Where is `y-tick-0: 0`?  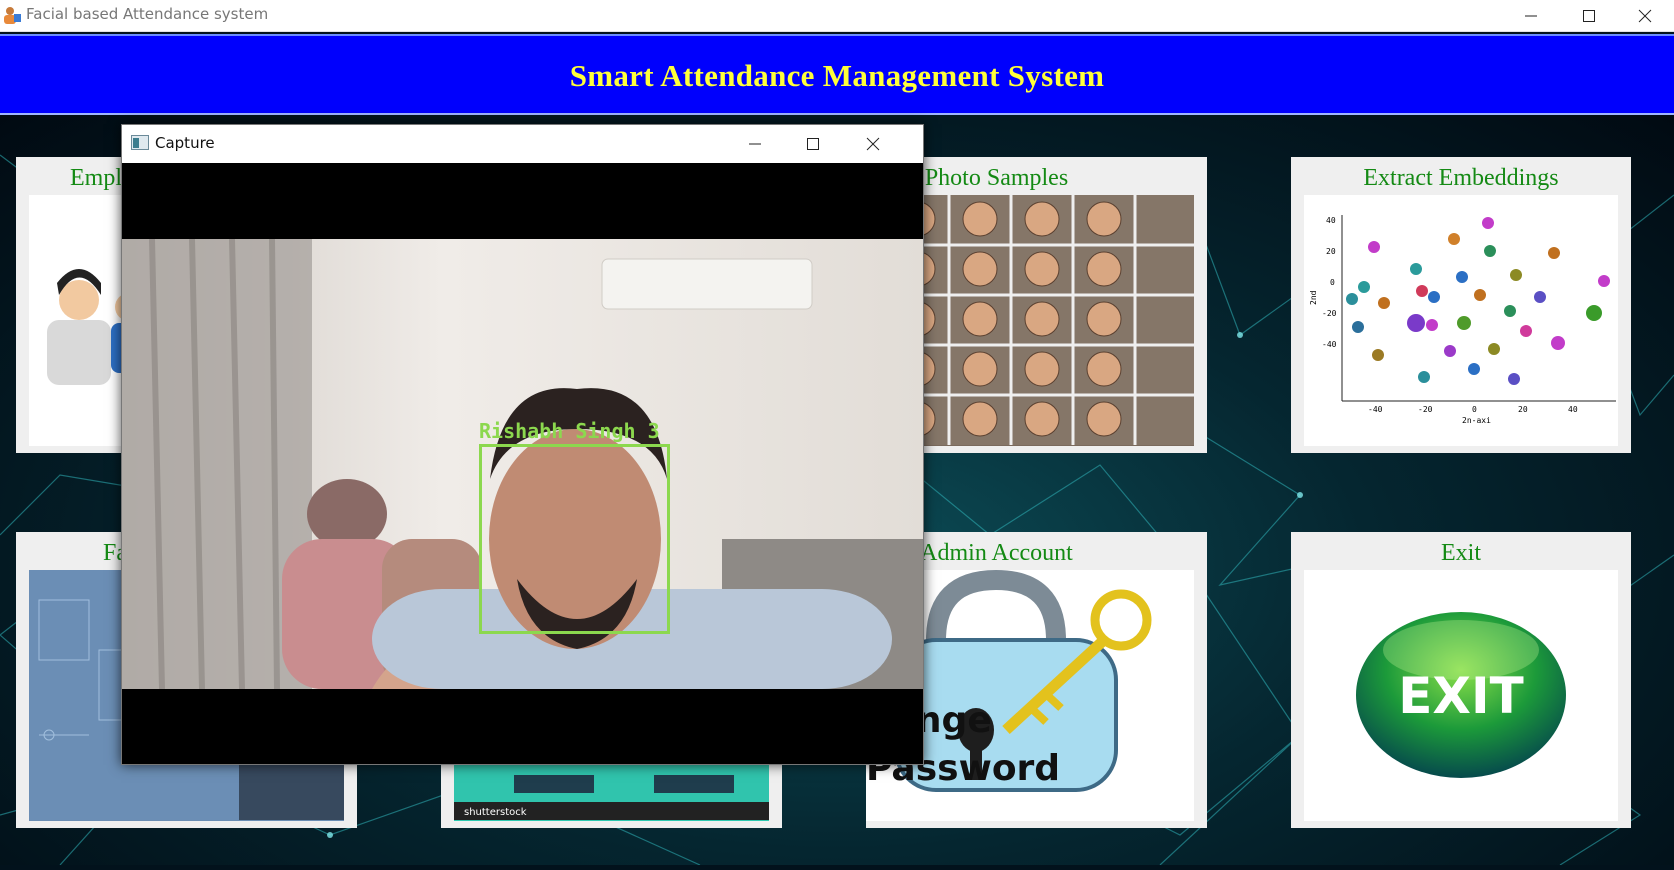 y-tick-0: 0 is located at coordinates (1332, 282).